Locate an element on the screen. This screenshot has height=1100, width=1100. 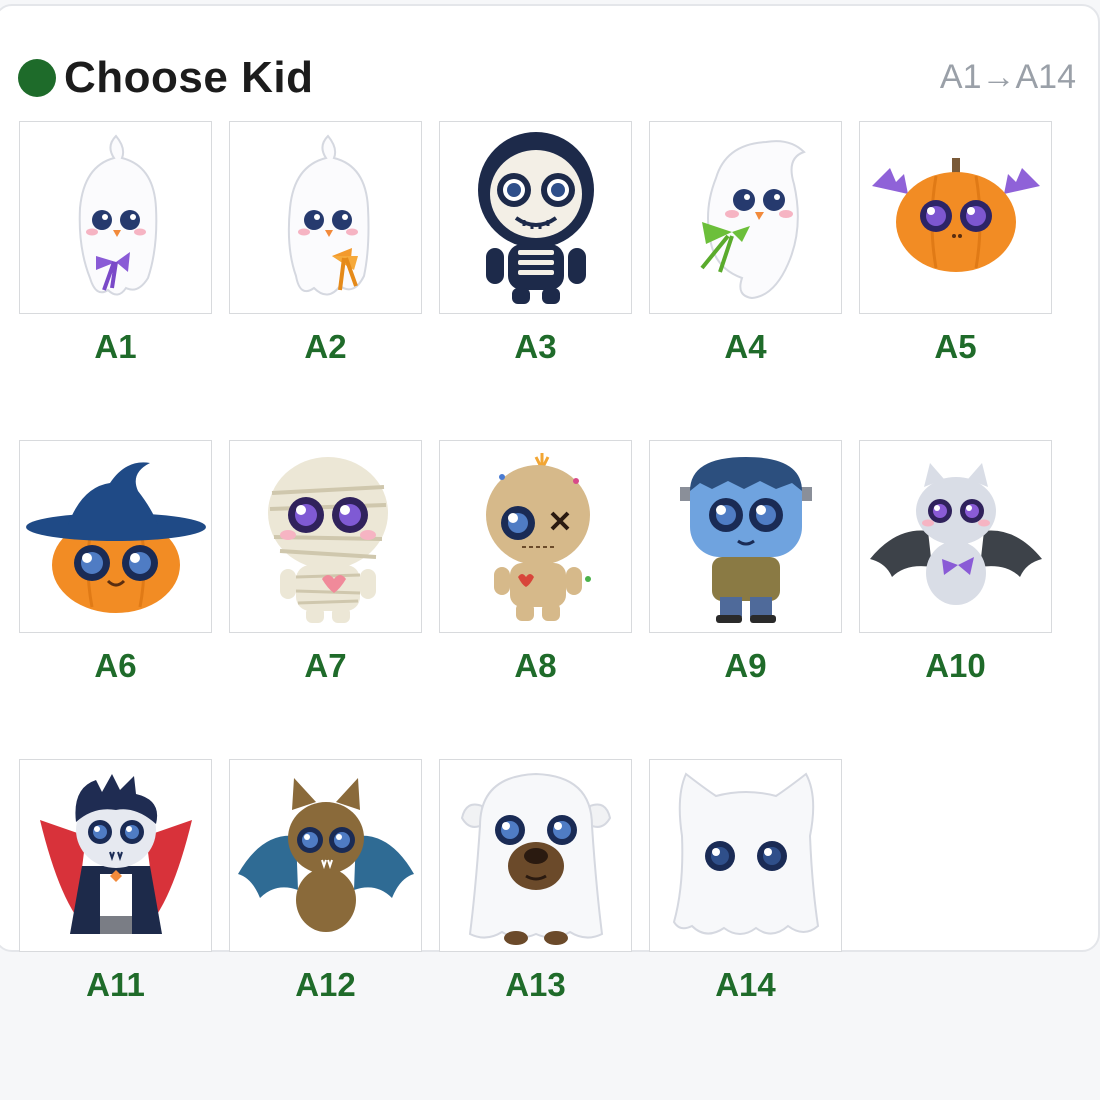
kid-label: A9 is located at coordinates (745, 665).